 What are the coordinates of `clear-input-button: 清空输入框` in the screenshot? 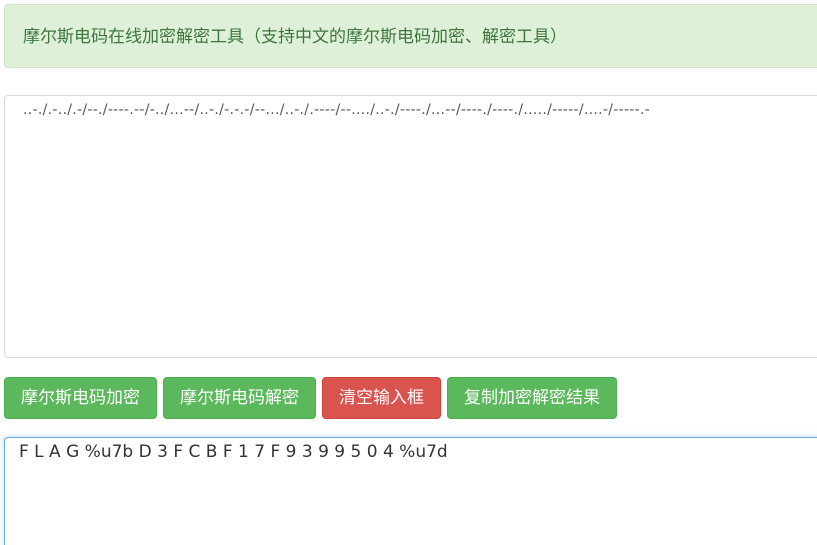 It's located at (381, 398).